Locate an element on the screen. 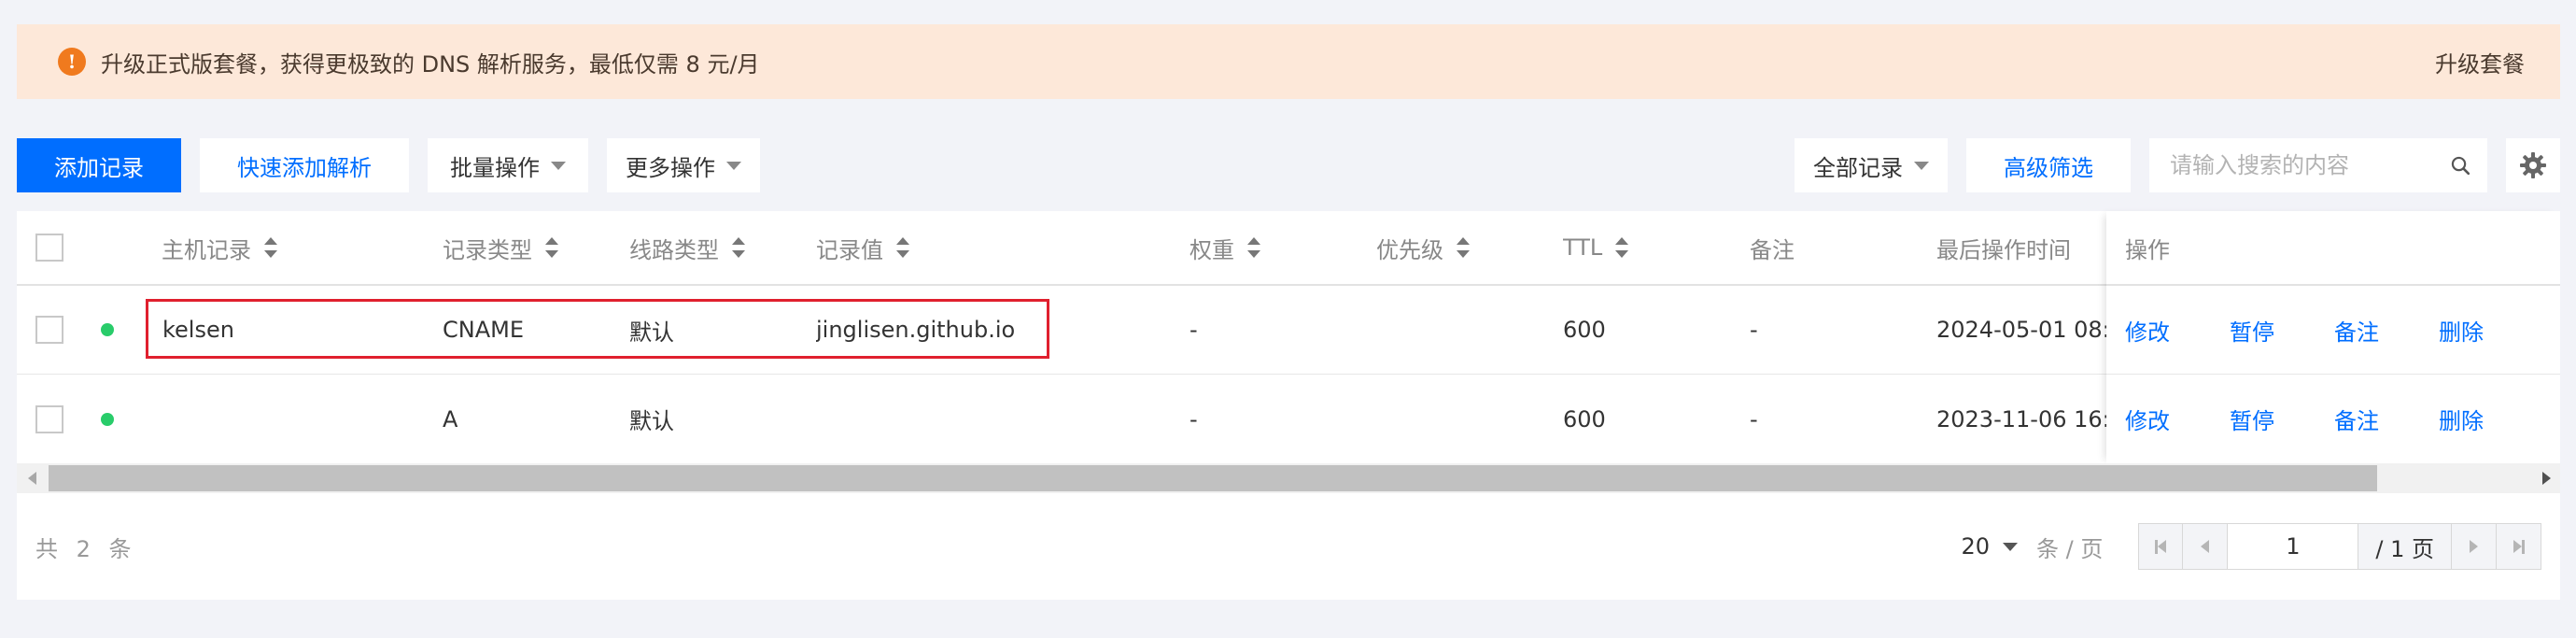 The height and width of the screenshot is (638, 2576). settings-button is located at coordinates (2533, 165).